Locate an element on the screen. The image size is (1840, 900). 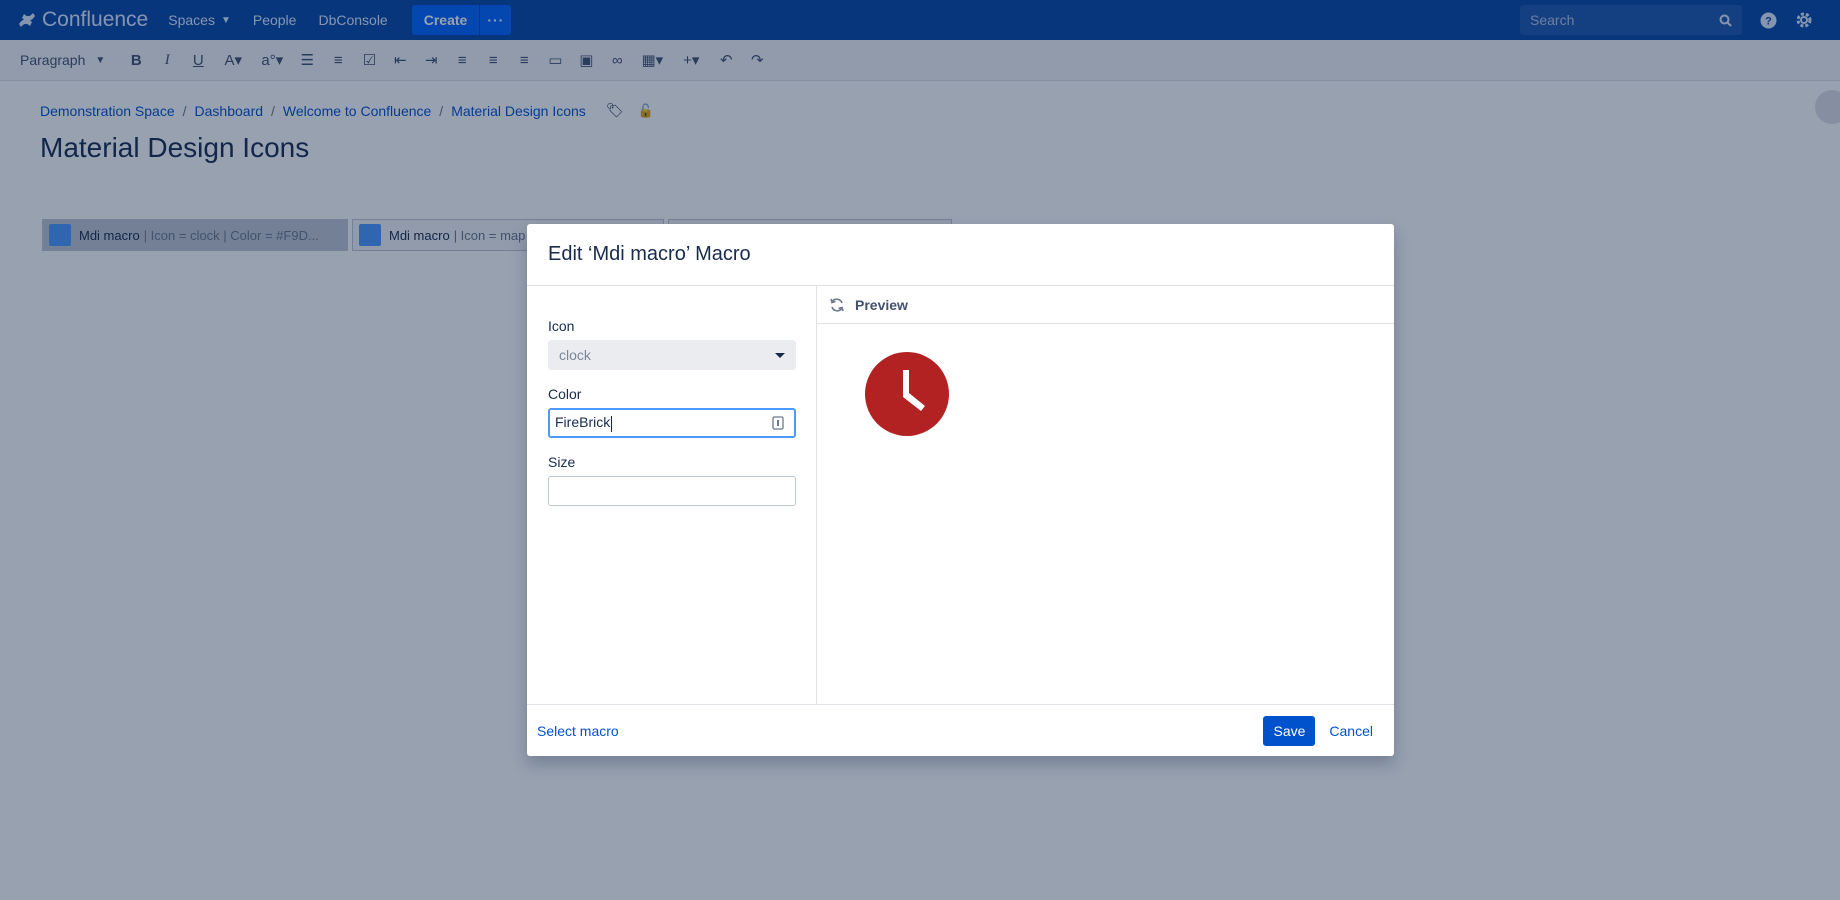
select-macro-link: Select macro is located at coordinates (578, 731).